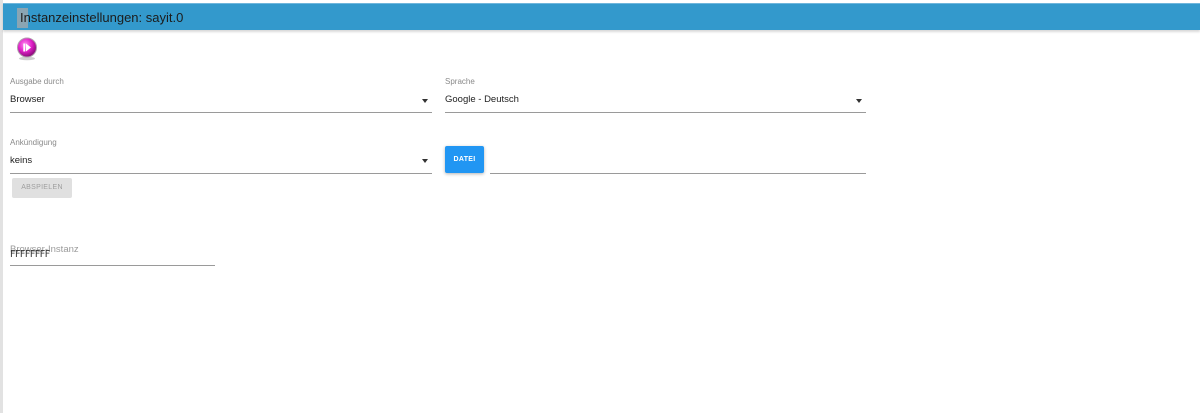 This screenshot has width=1200, height=413. What do you see at coordinates (655, 95) in the screenshot?
I see `language-select: Sprache Google - Deutsch` at bounding box center [655, 95].